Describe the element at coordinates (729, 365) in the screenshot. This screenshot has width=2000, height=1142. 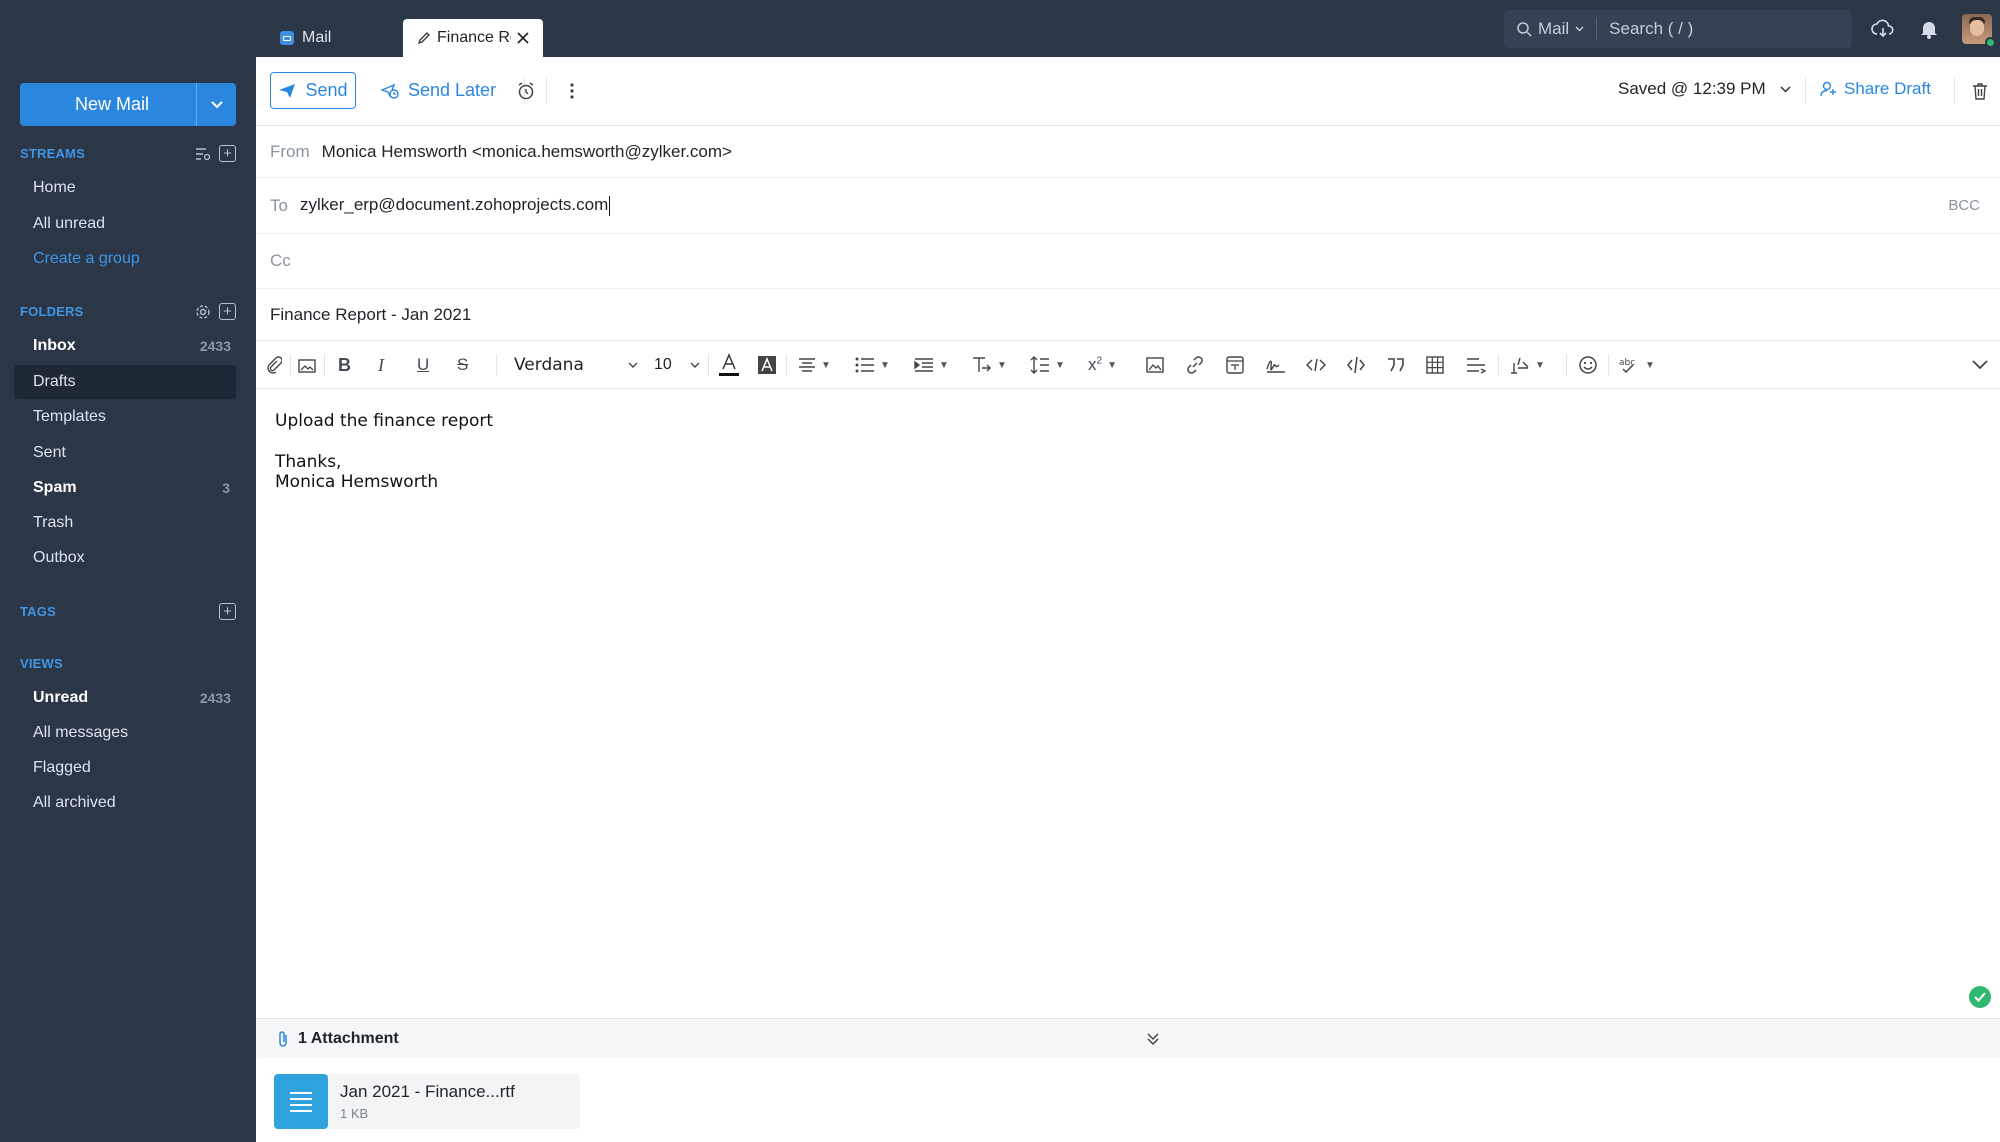
I see `text-color-icon` at that location.